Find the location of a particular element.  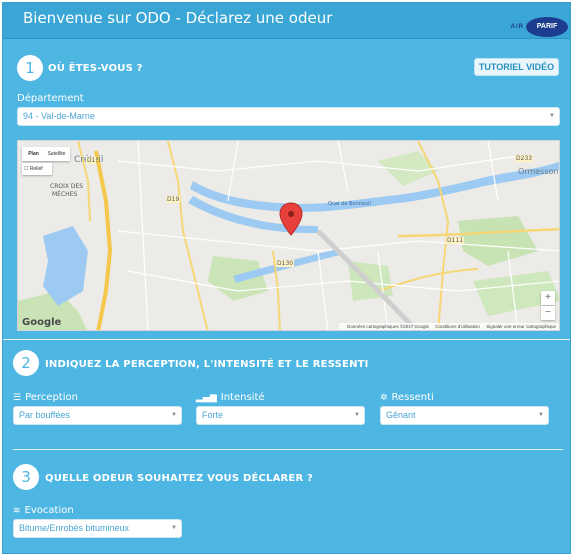

map-report-link: Signaler une erreur cartographique is located at coordinates (521, 326).